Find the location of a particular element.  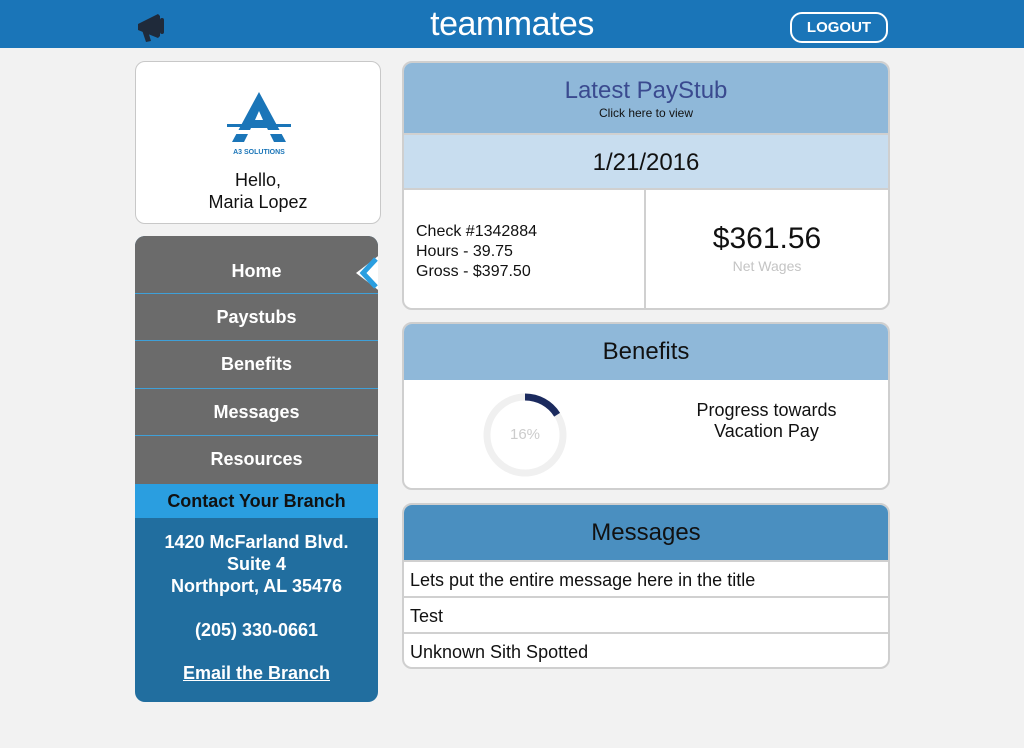

nav-item-label: Home is located at coordinates (256, 271).